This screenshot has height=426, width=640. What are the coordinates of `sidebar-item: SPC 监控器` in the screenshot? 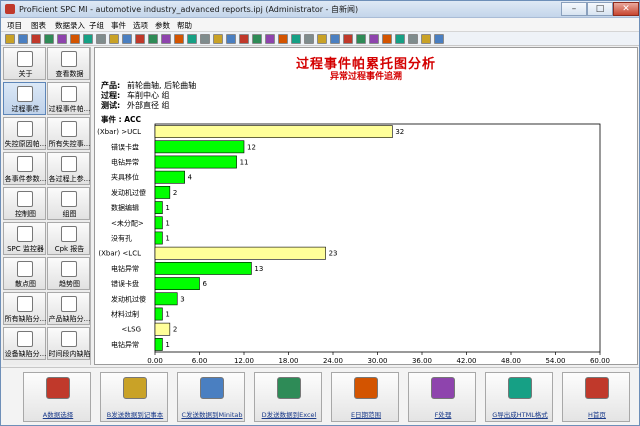 It's located at (24, 238).